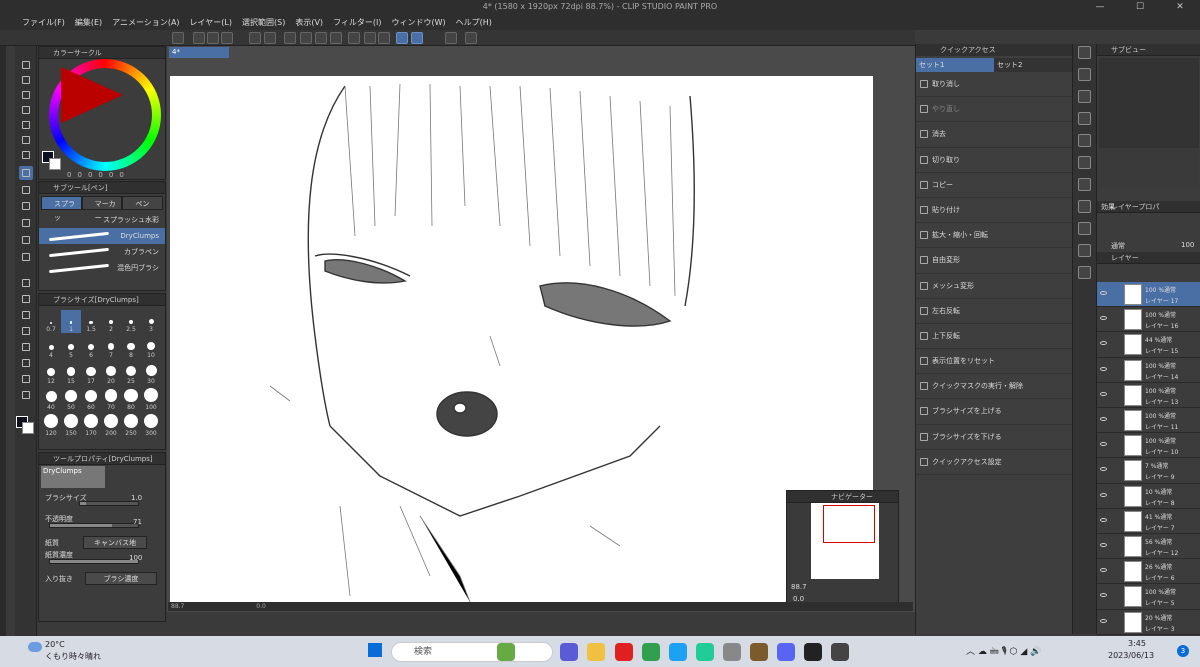  What do you see at coordinates (109, 503) in the screenshot?
I see `brush-size-slider` at bounding box center [109, 503].